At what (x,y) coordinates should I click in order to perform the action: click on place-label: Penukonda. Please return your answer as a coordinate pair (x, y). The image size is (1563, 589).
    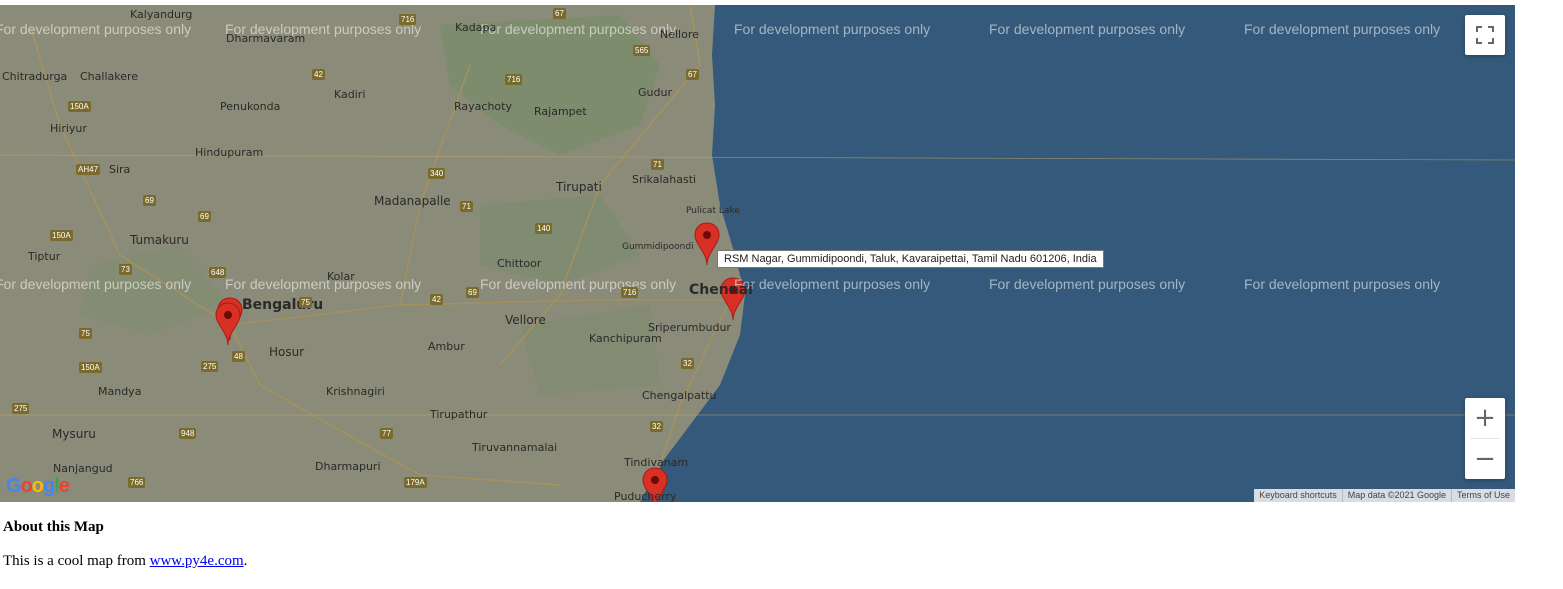
    Looking at the image, I should click on (250, 106).